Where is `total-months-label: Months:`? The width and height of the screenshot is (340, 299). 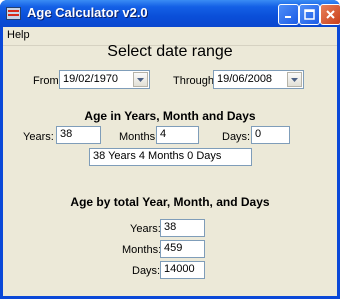
total-months-label: Months: is located at coordinates (142, 250).